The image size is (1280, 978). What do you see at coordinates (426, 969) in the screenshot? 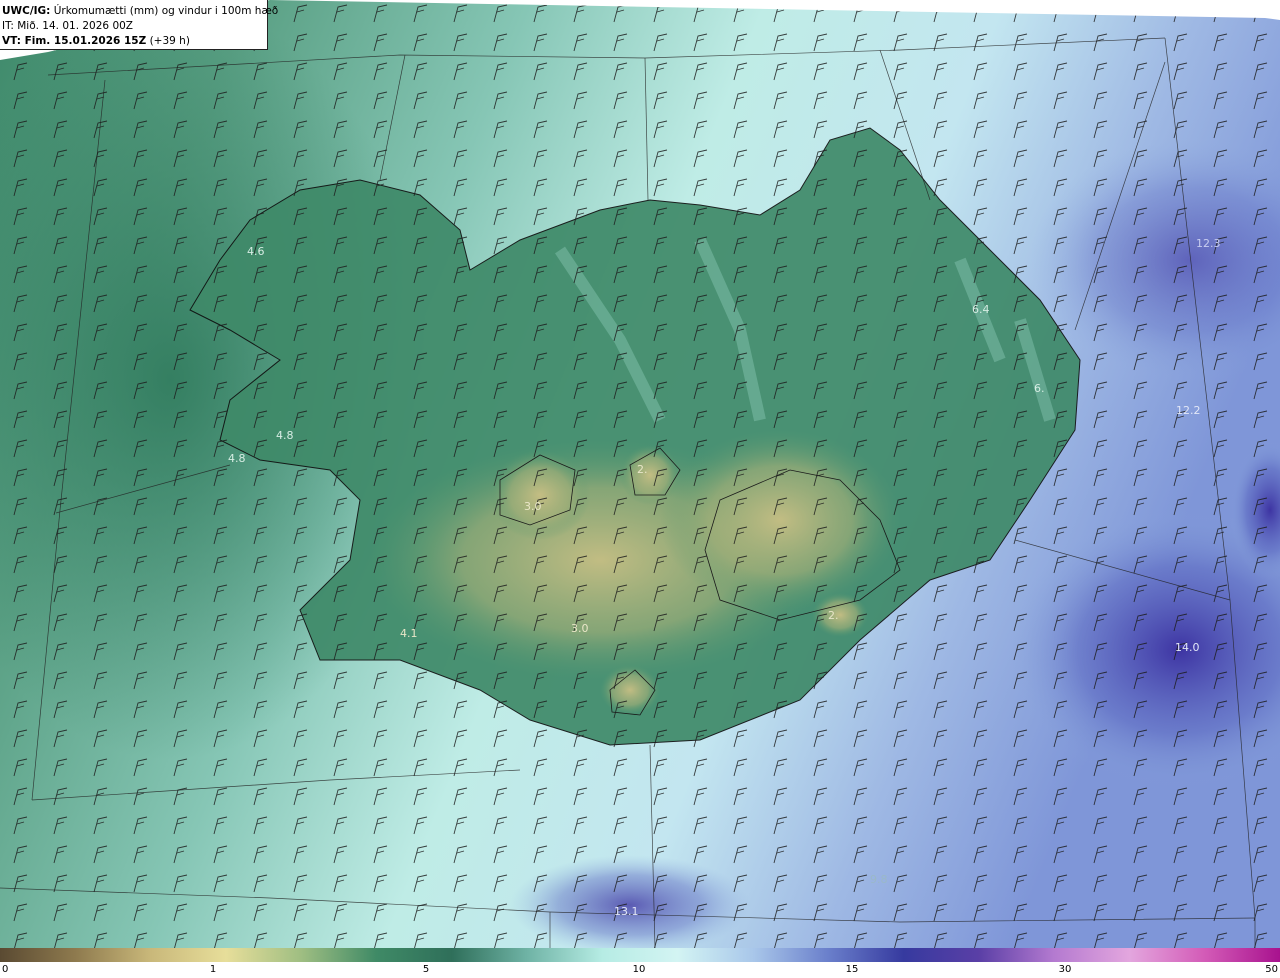
I see `colorbar-tick-label: 5` at bounding box center [426, 969].